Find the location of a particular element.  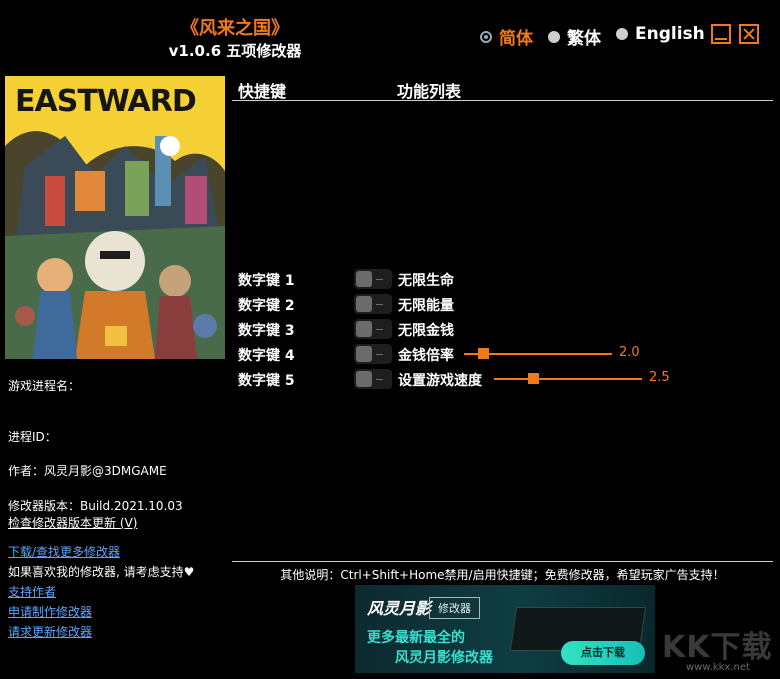

banner-line-2: 风灵月影修改器 is located at coordinates (444, 658).